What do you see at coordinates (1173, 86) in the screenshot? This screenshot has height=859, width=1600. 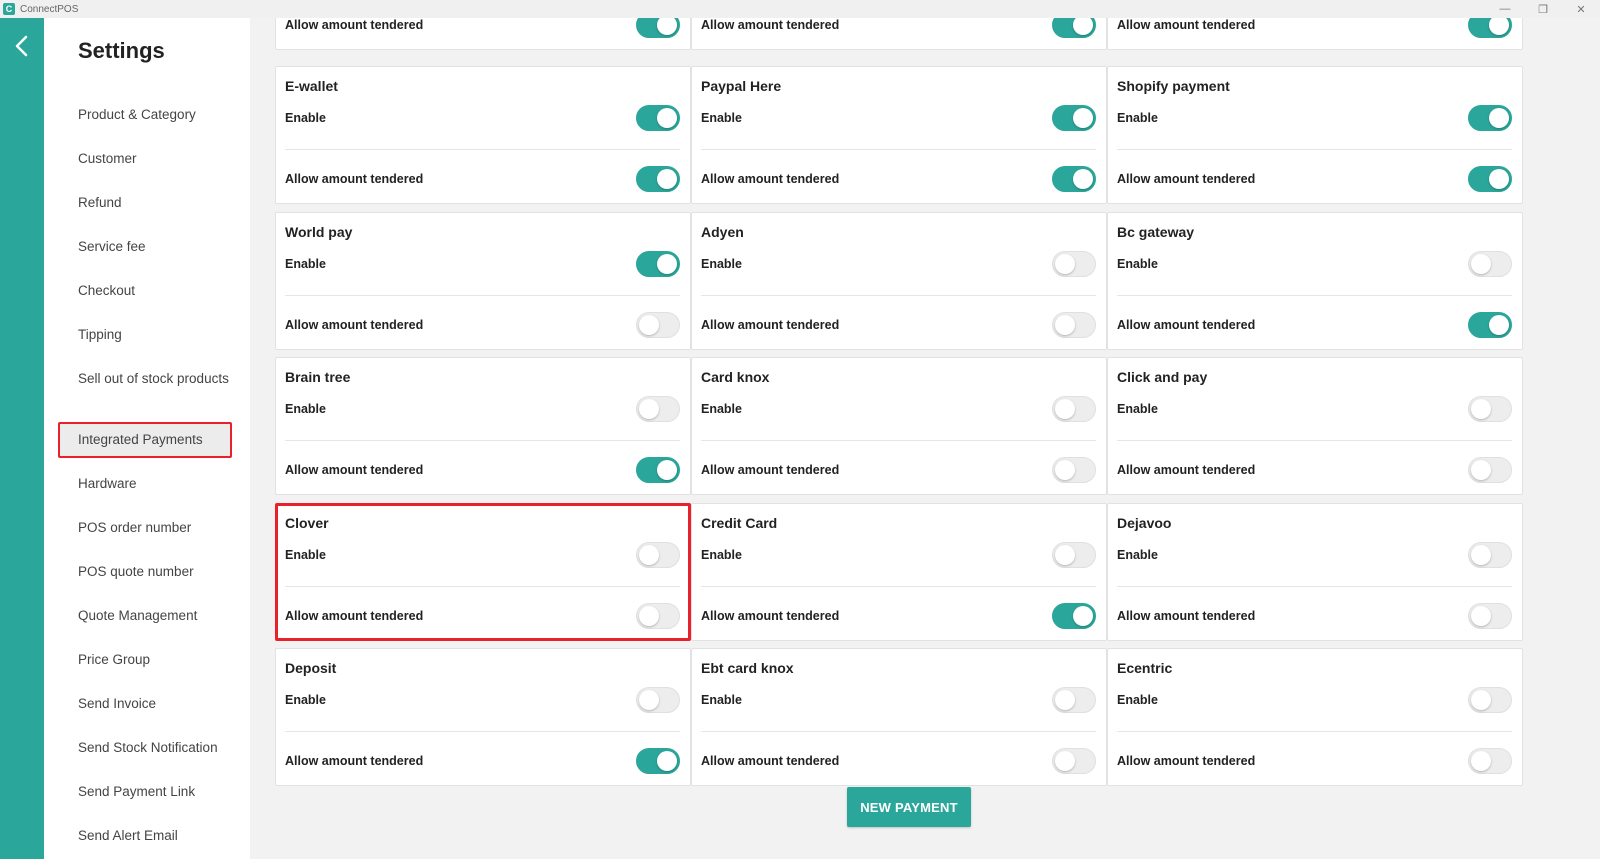 I see `payment-name: Shopify payment` at bounding box center [1173, 86].